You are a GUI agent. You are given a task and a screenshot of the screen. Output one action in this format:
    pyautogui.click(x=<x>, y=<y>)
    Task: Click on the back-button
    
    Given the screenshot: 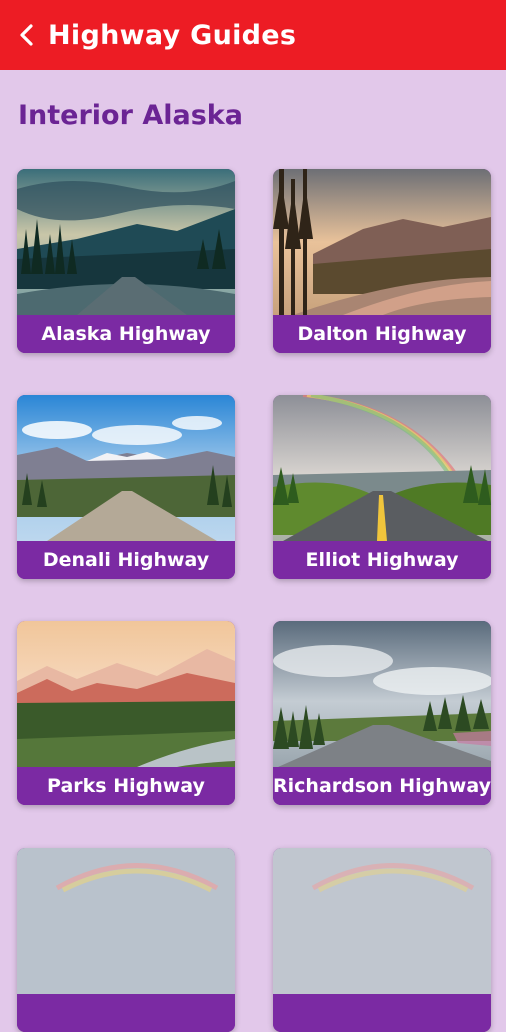 What is the action you would take?
    pyautogui.click(x=27, y=35)
    